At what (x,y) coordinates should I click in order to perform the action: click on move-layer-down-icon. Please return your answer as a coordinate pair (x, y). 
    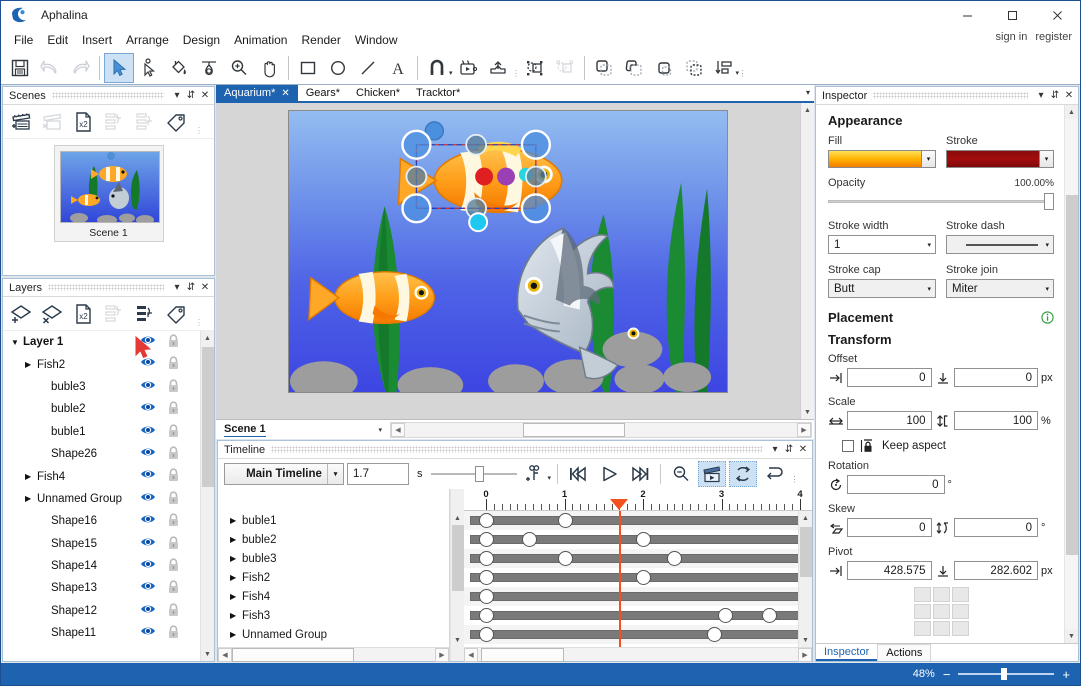
    Looking at the image, I should click on (146, 314).